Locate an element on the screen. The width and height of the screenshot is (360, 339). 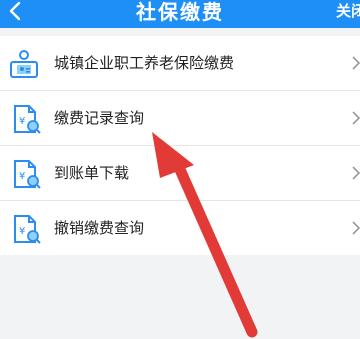
app-header: 社保缴费 关闭 is located at coordinates (180, 14).